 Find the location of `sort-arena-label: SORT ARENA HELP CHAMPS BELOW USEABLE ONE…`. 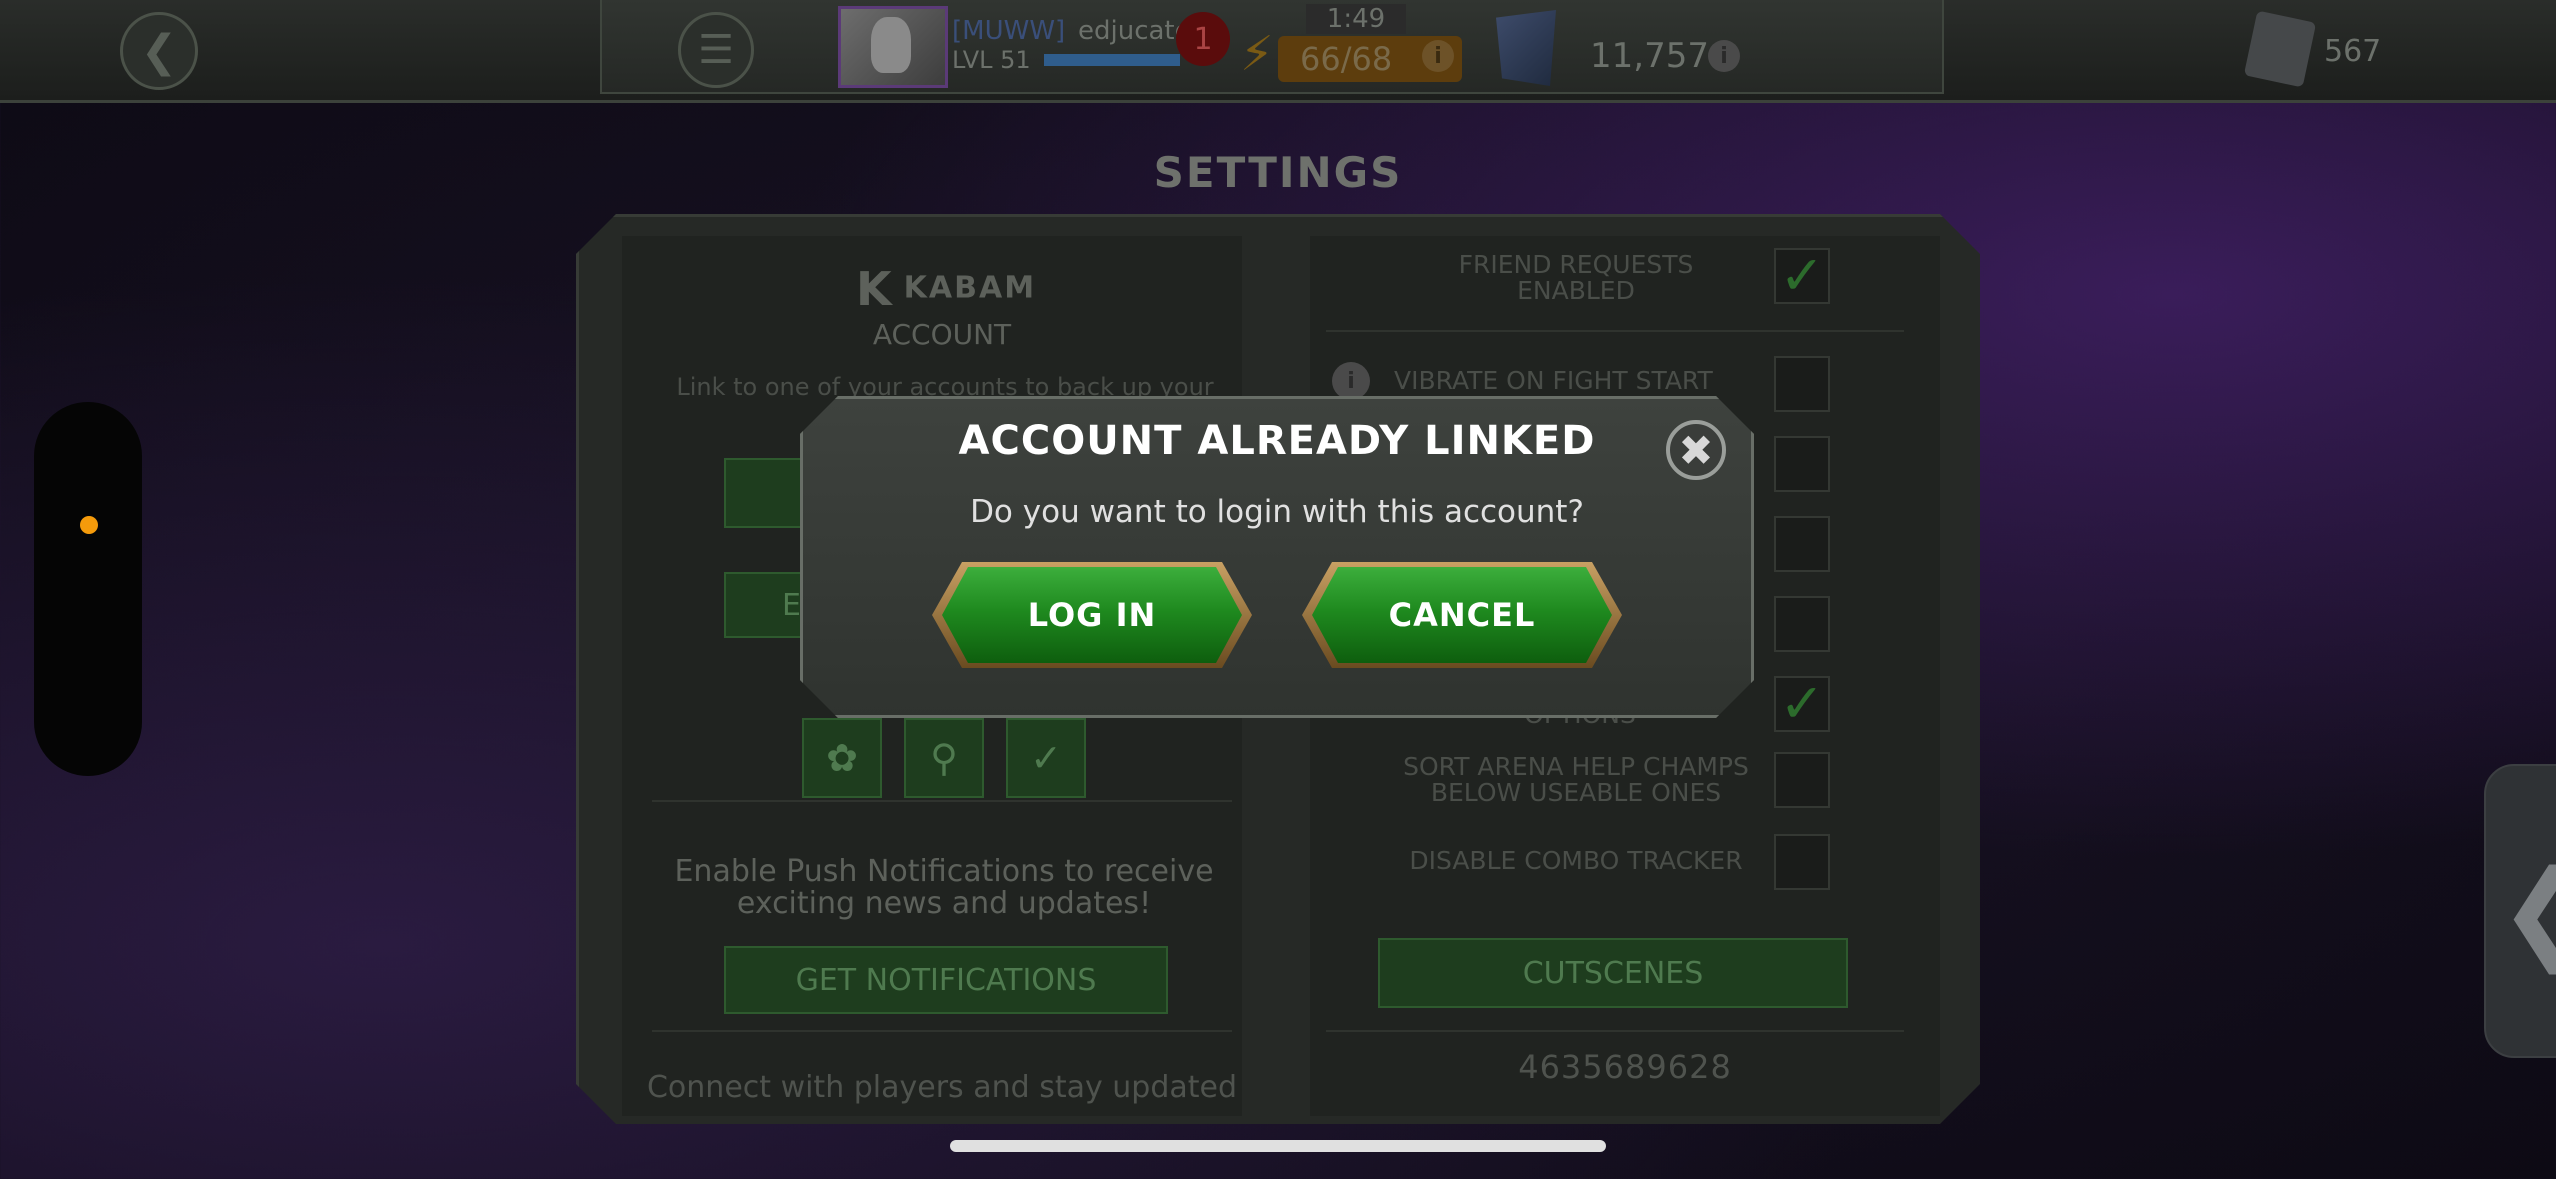

sort-arena-label: SORT ARENA HELP CHAMPS BELOW USEABLE ONE… is located at coordinates (1576, 779).